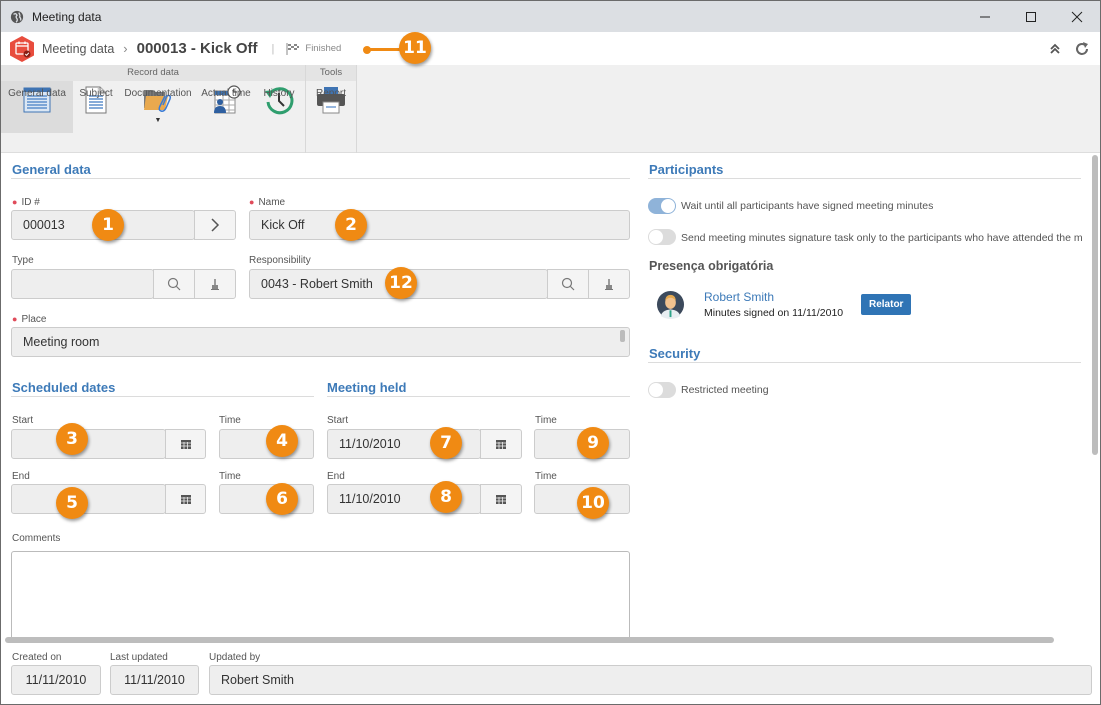 The image size is (1101, 705). What do you see at coordinates (230, 476) in the screenshot?
I see `scheduled-end-time-label: Time` at bounding box center [230, 476].